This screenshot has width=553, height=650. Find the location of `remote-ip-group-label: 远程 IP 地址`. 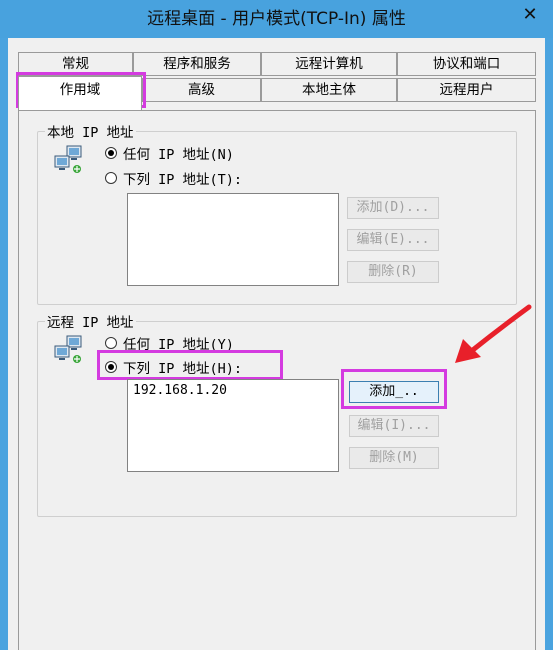

remote-ip-group-label: 远程 IP 地址 is located at coordinates (90, 321).